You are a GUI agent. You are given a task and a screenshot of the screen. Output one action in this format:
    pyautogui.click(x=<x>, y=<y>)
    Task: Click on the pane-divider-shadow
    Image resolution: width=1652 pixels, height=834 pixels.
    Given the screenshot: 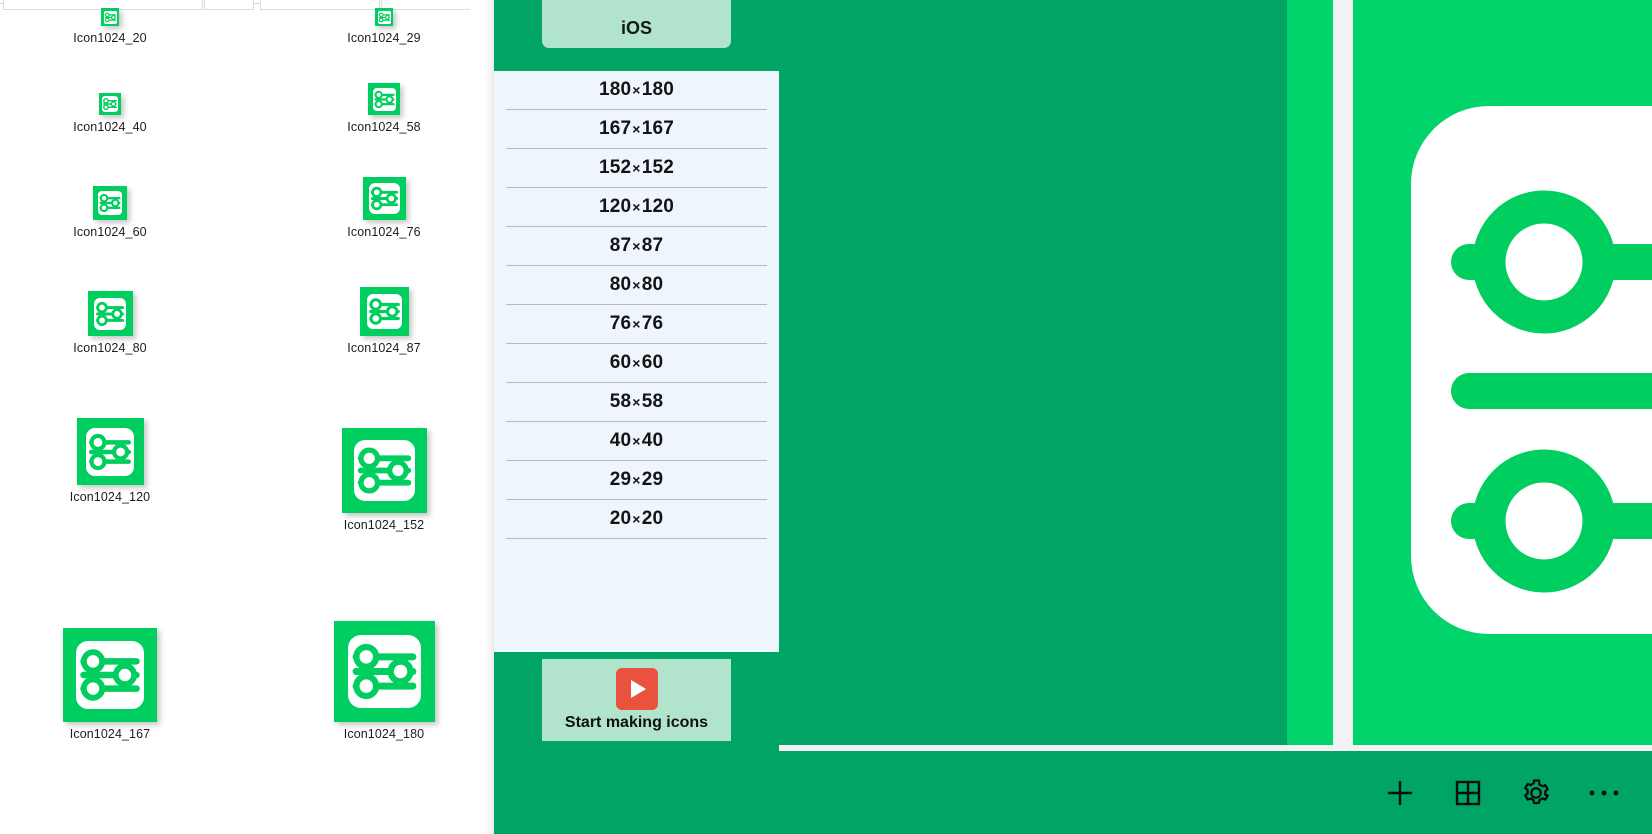 What is the action you would take?
    pyautogui.click(x=483, y=417)
    